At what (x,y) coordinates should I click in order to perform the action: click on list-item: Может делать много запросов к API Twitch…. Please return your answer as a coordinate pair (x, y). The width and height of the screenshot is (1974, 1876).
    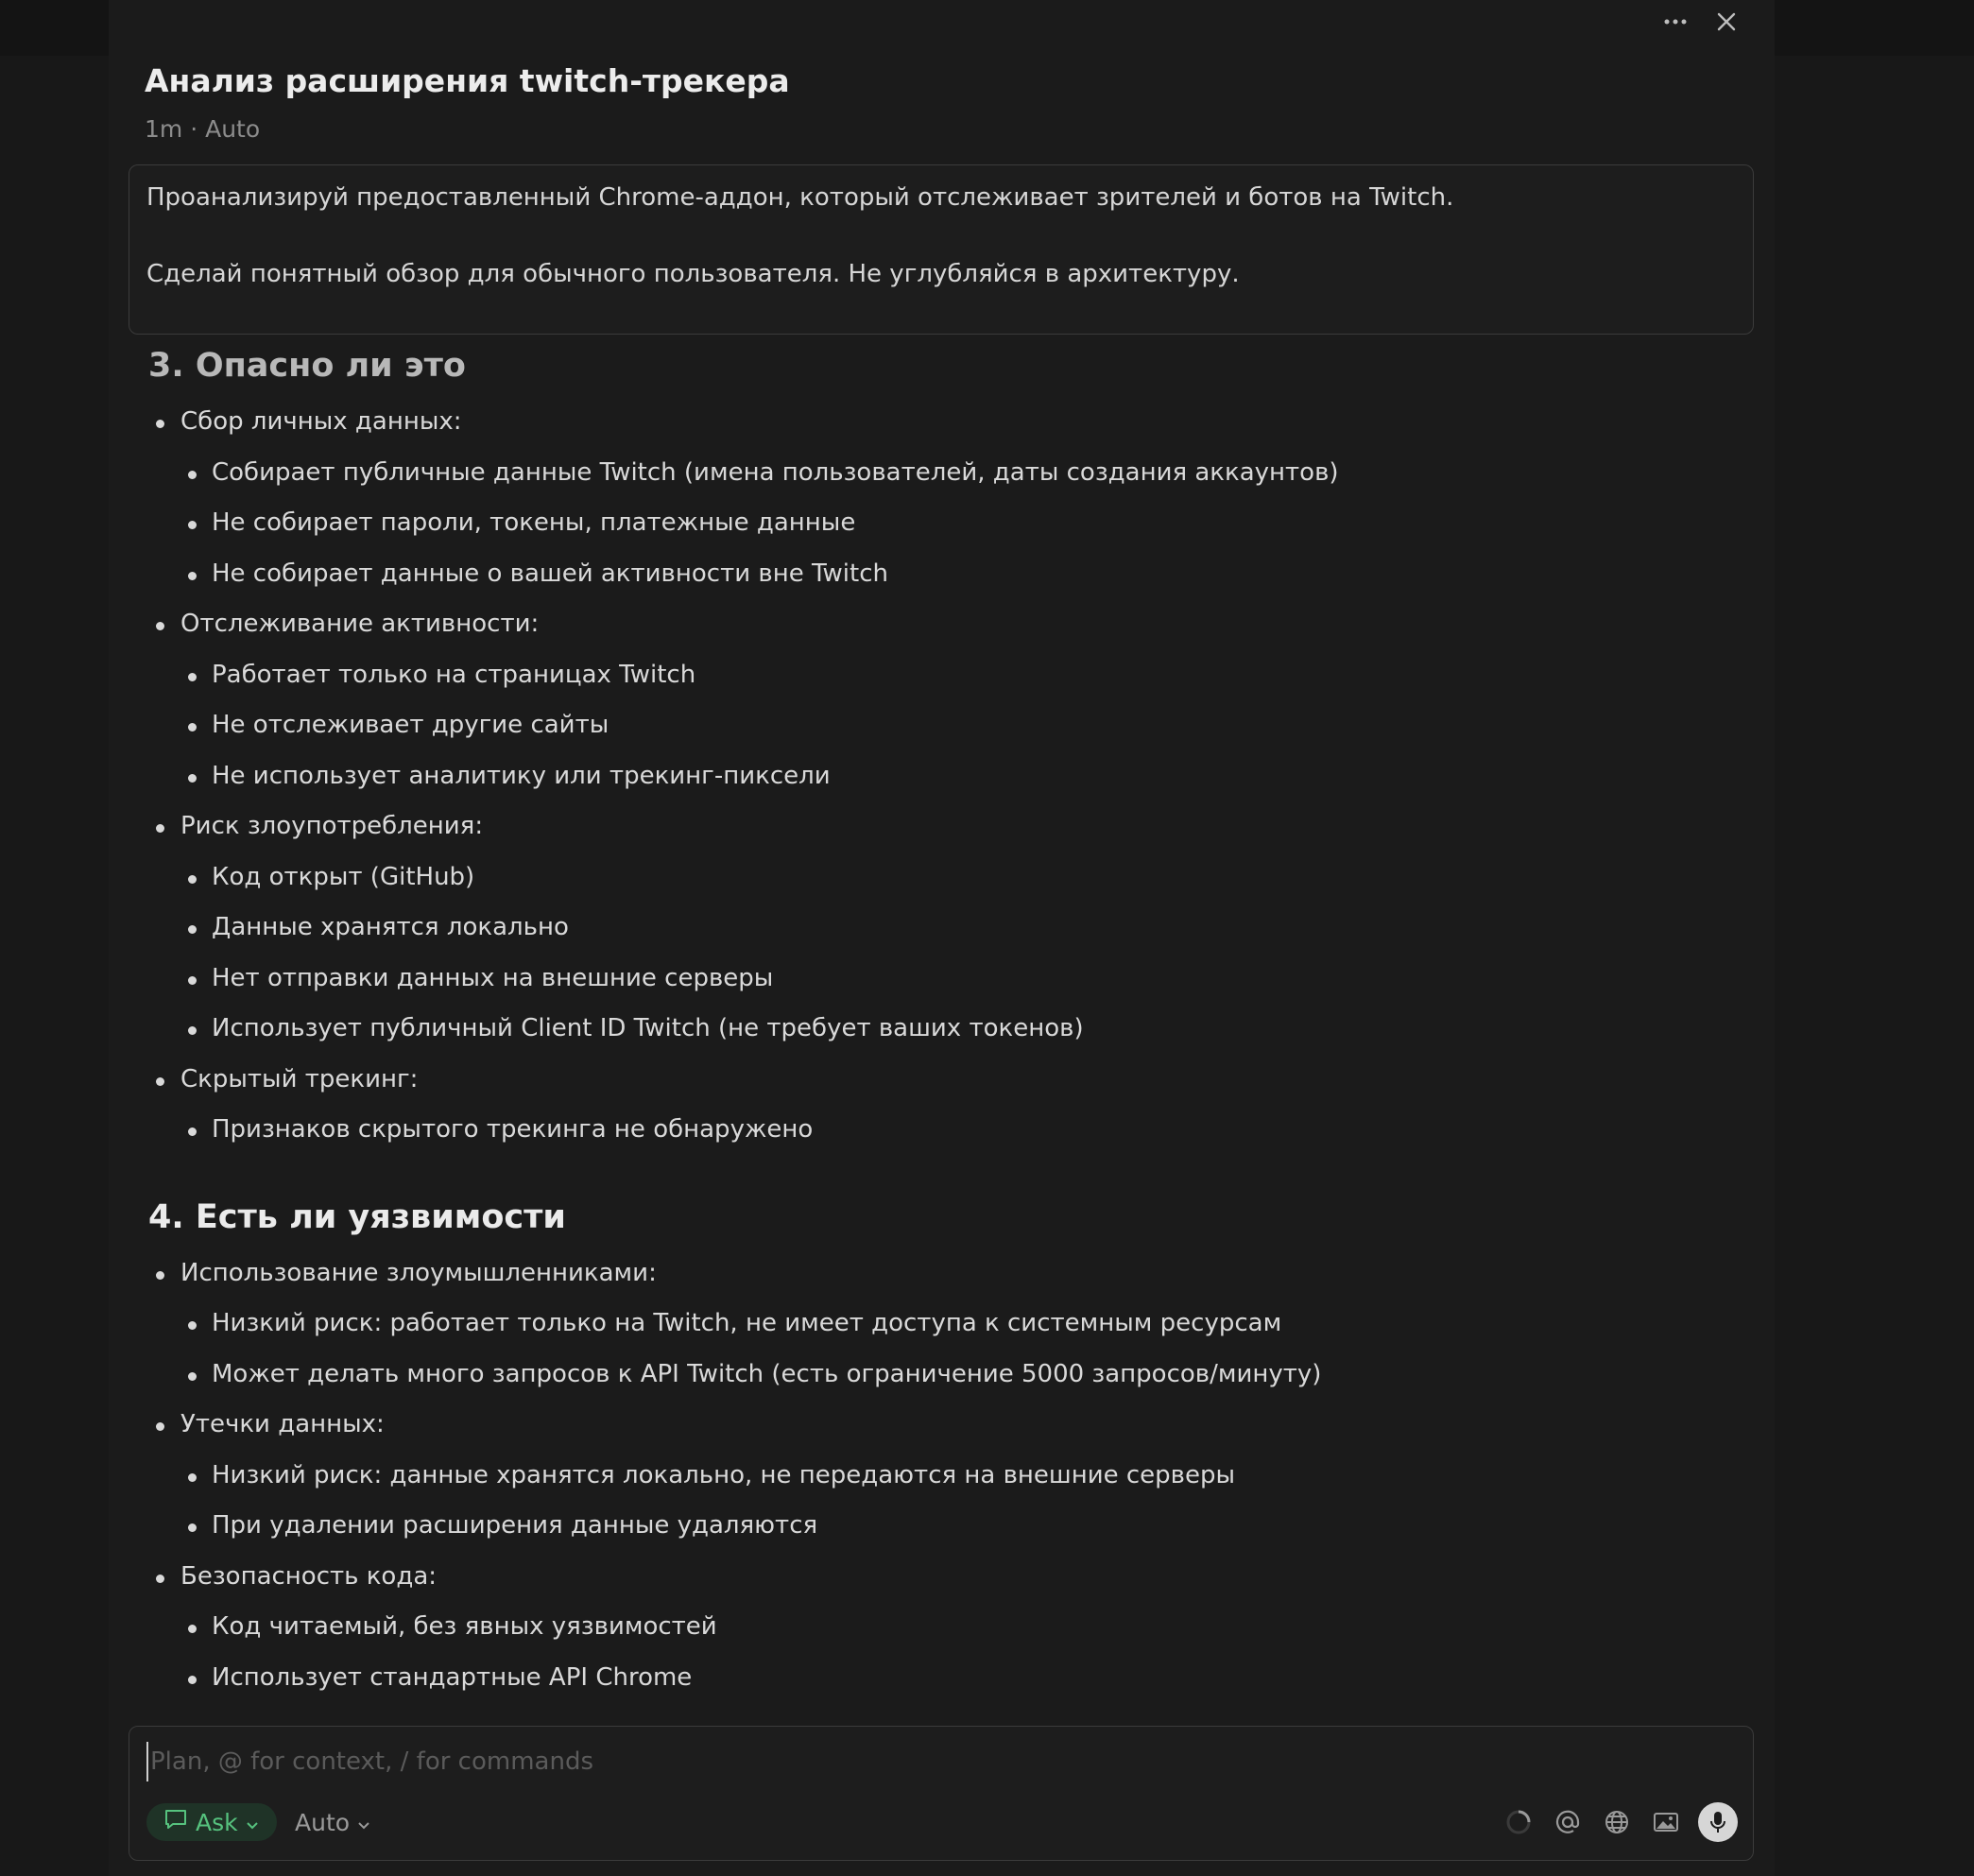
    Looking at the image, I should click on (951, 1375).